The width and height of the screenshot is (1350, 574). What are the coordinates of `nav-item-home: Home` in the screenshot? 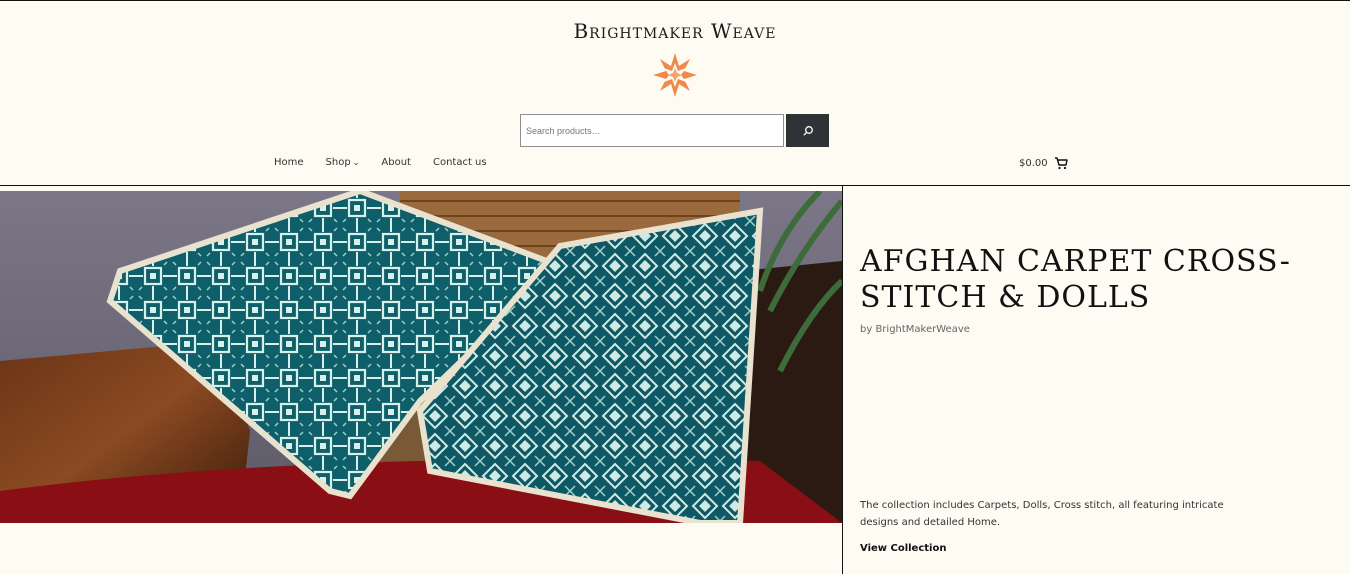 It's located at (289, 162).